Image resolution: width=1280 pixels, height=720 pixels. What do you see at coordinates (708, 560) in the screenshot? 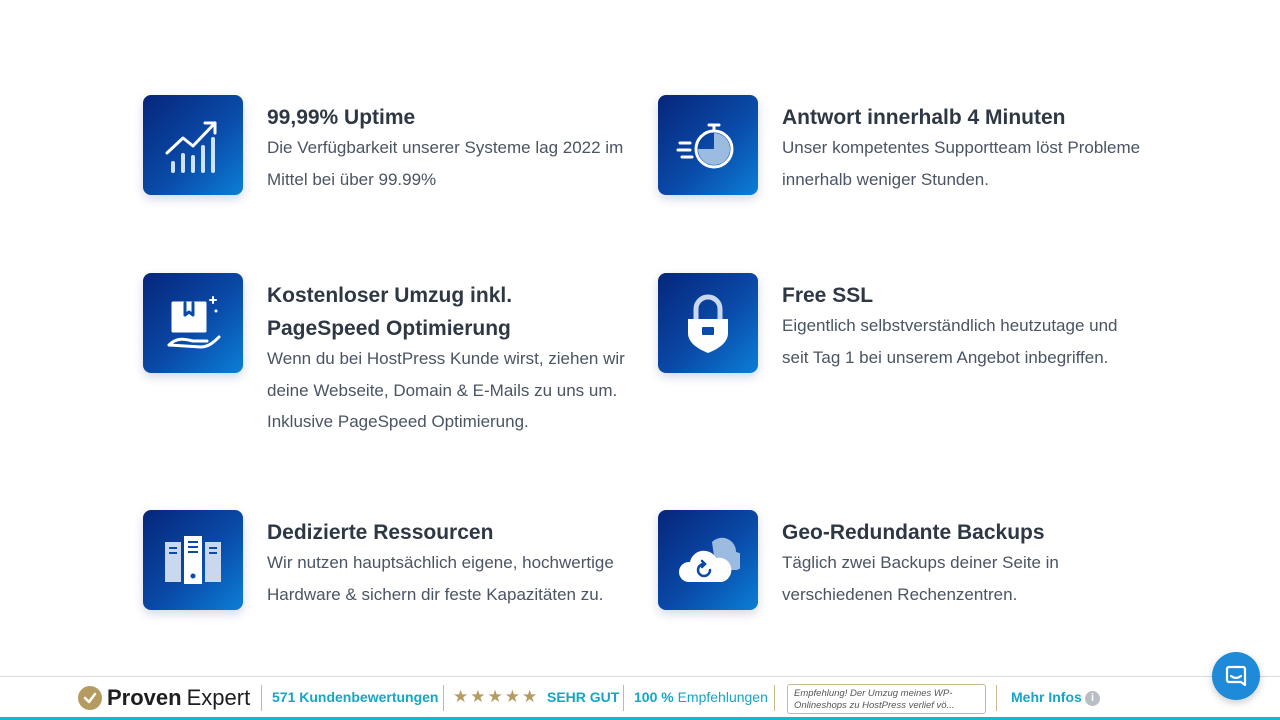
I see `cloud-backup-icon` at bounding box center [708, 560].